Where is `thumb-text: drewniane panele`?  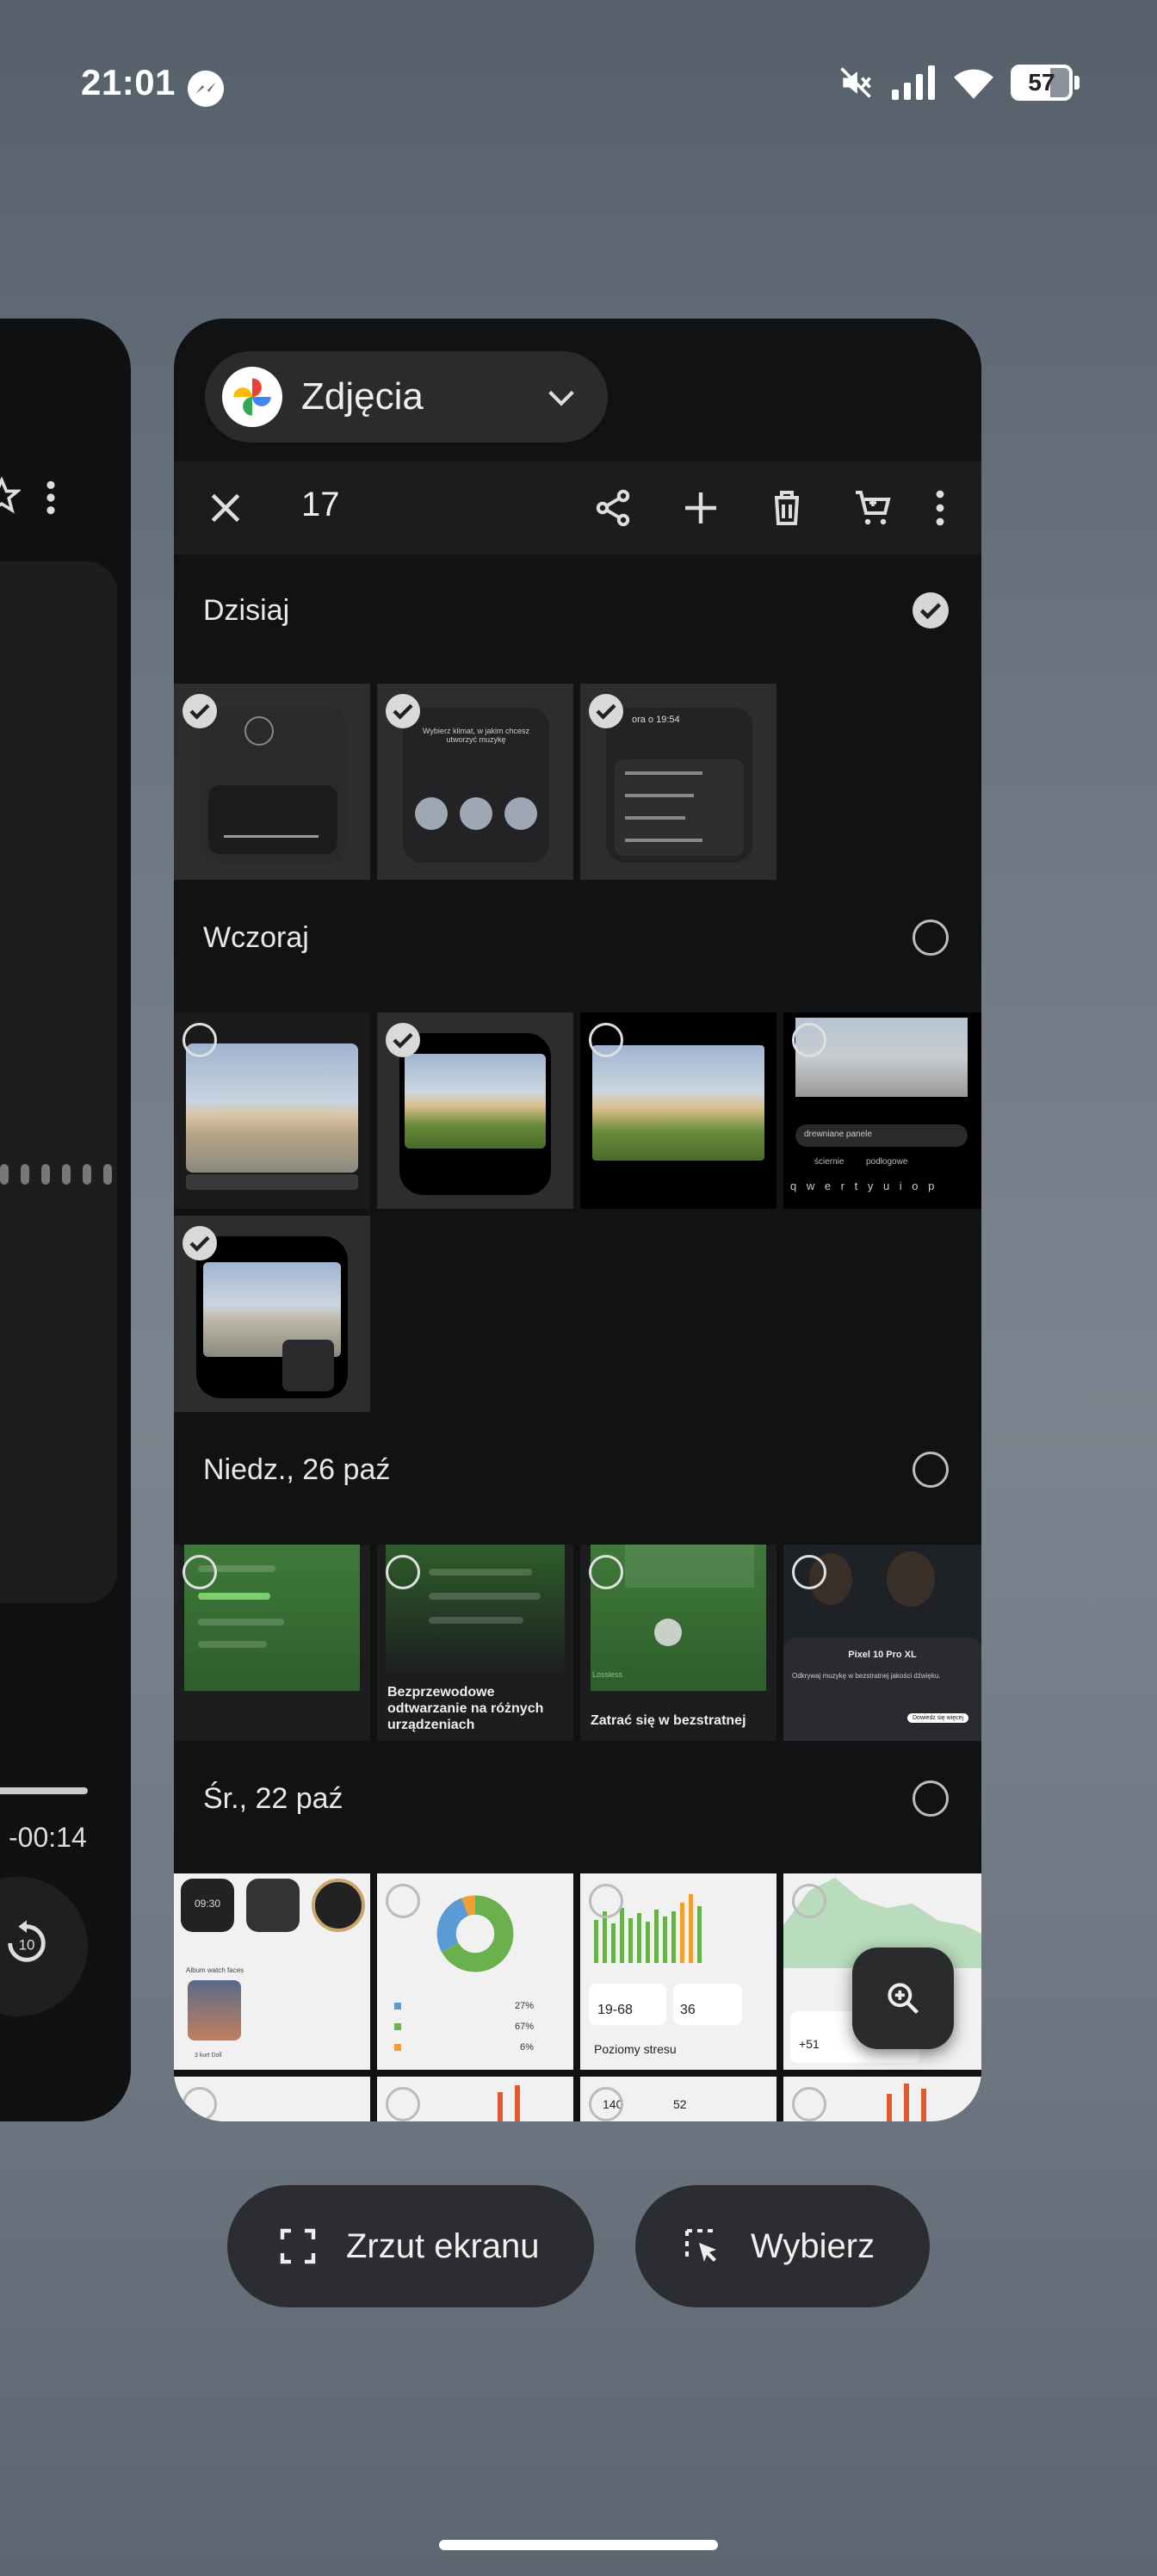 thumb-text: drewniane panele is located at coordinates (882, 1135).